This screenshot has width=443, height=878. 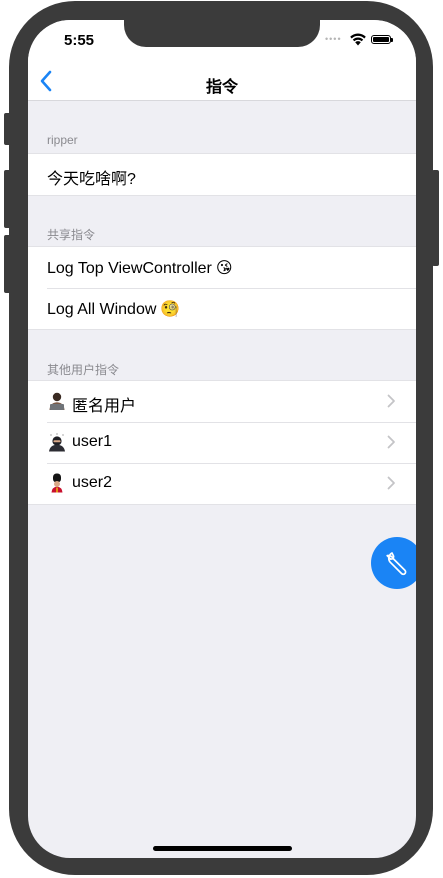 What do you see at coordinates (57, 401) in the screenshot?
I see `person-laptop-icon` at bounding box center [57, 401].